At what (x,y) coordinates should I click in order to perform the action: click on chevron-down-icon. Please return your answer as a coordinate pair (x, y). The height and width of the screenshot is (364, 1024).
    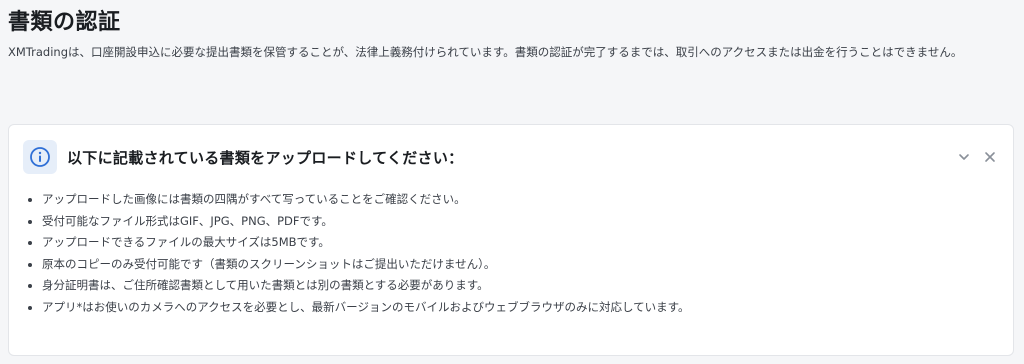
    Looking at the image, I should click on (964, 157).